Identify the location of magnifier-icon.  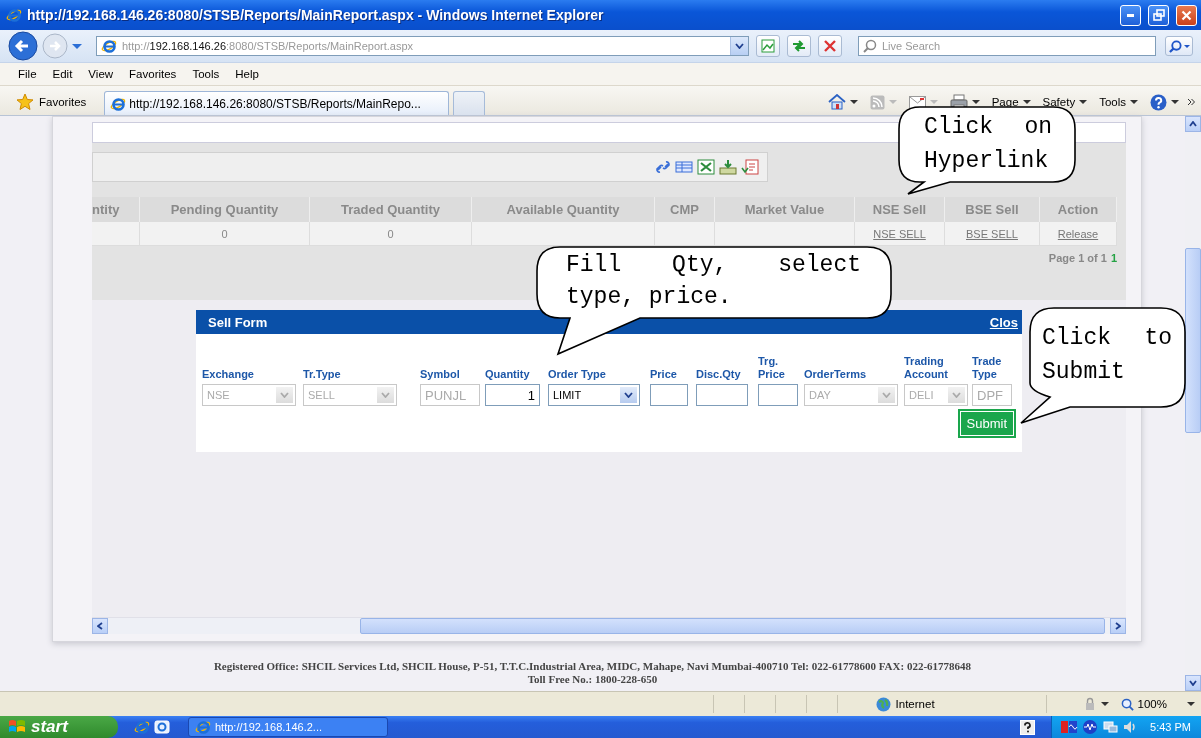
(1127, 704).